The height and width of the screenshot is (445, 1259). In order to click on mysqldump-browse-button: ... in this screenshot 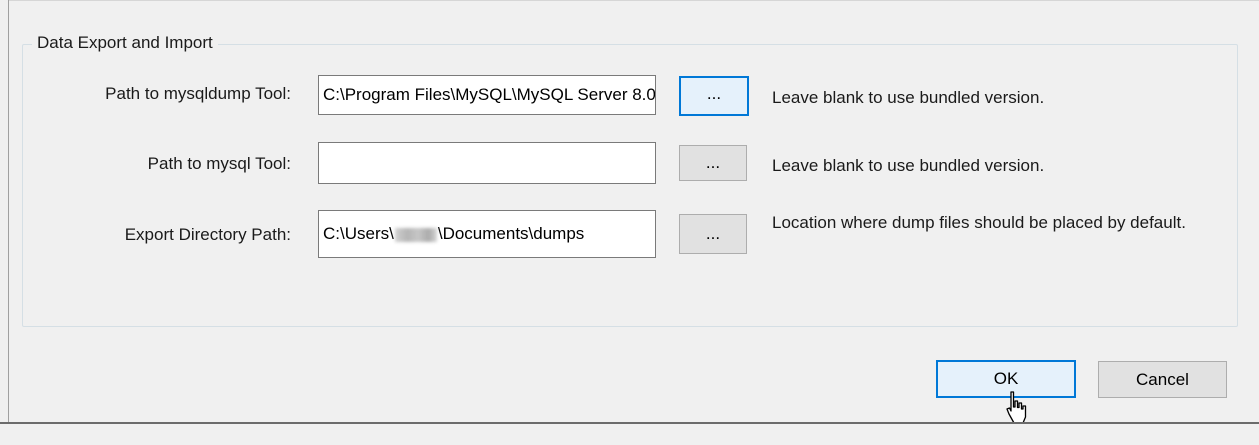, I will do `click(714, 96)`.